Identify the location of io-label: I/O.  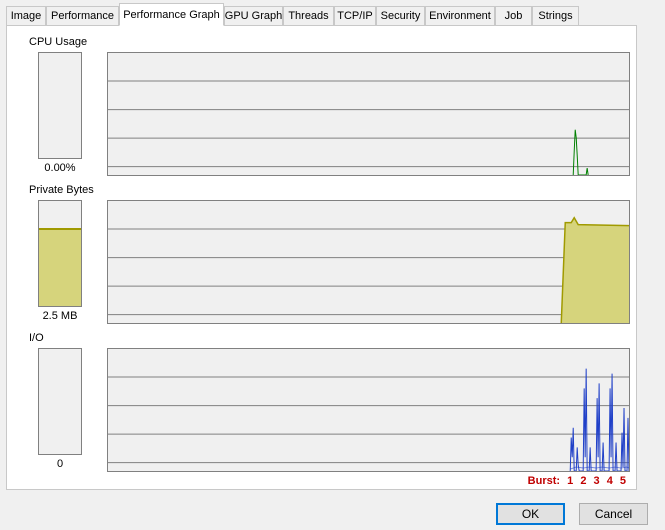
(36, 338).